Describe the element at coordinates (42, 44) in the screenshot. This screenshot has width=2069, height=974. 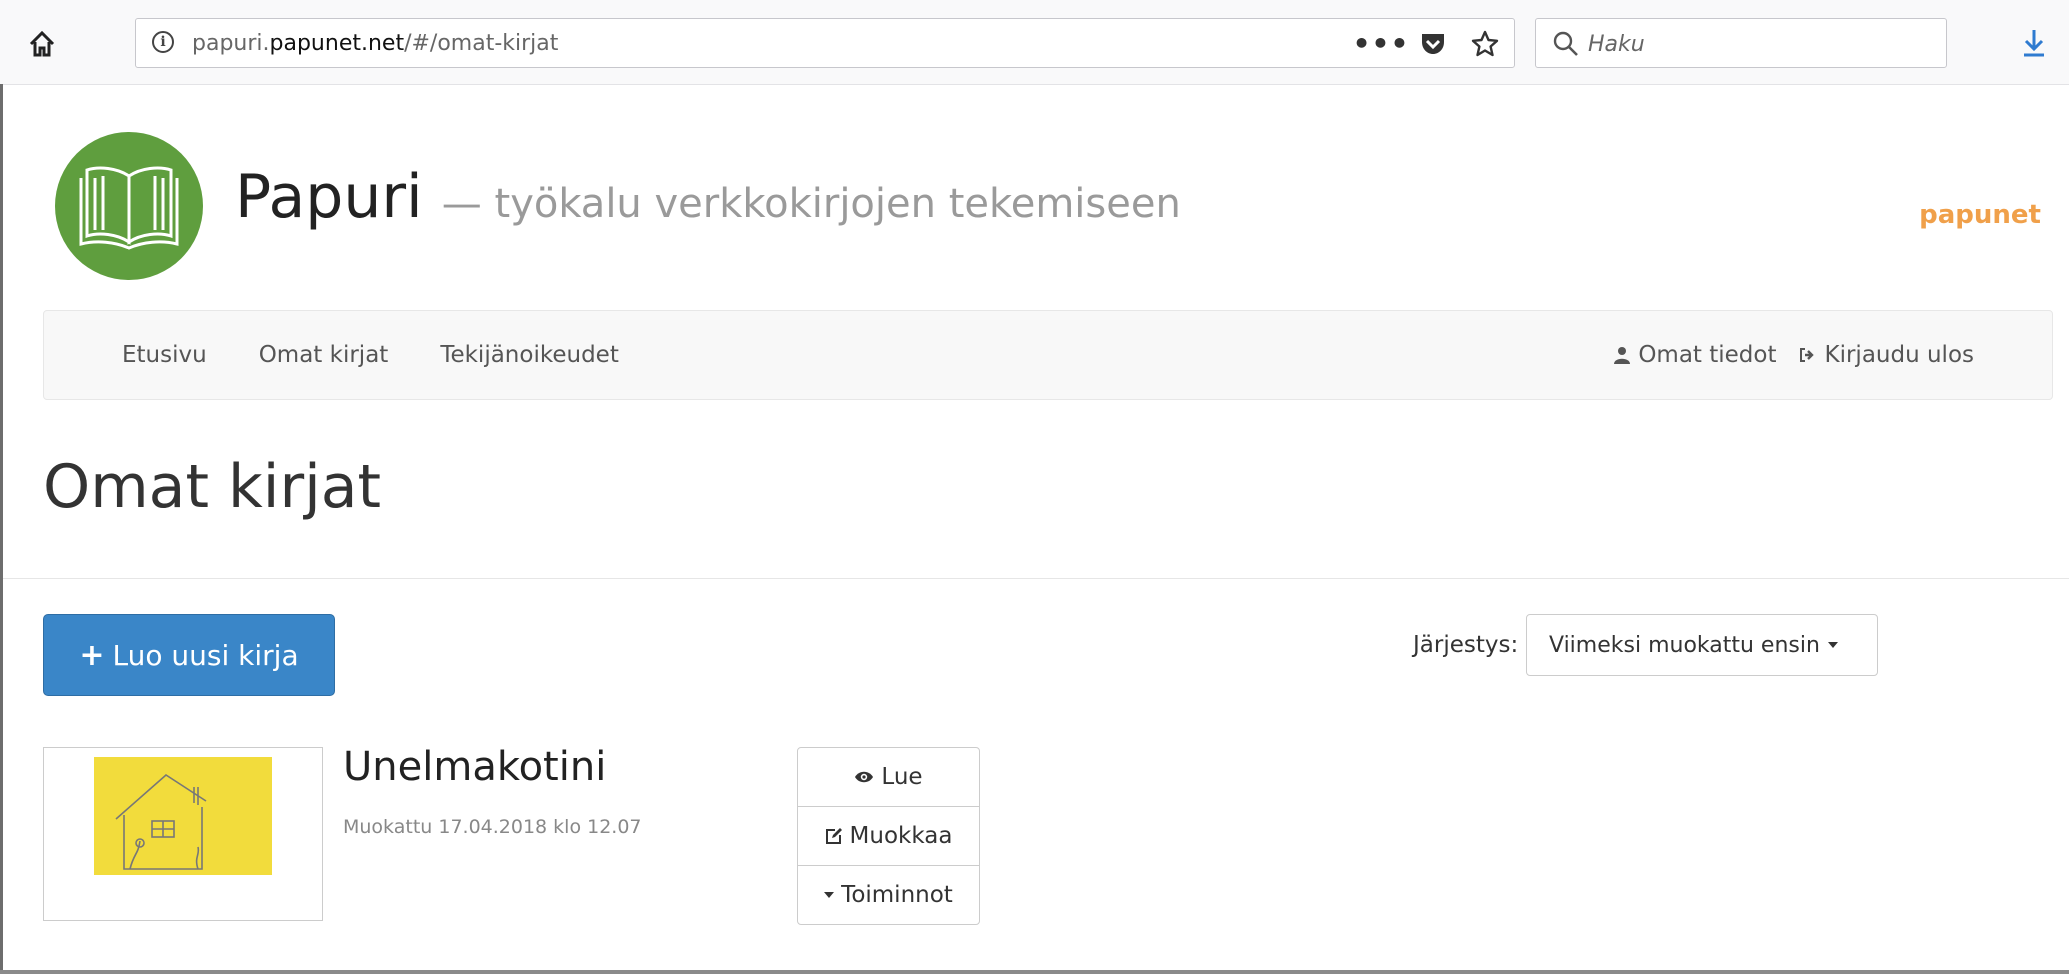
I see `home-icon` at that location.